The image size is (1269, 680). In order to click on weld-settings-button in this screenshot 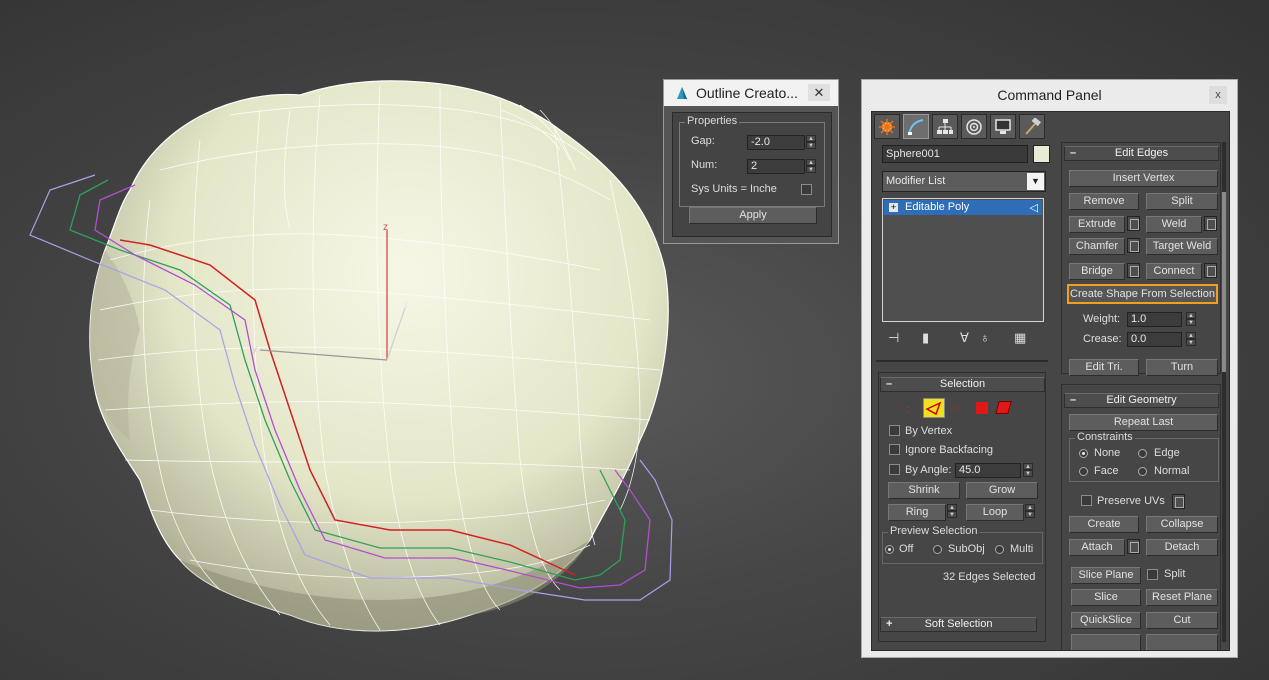, I will do `click(1210, 223)`.